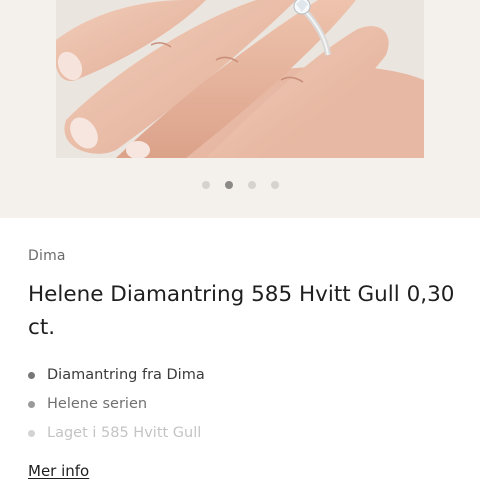  I want to click on feature-item: Laget i 585 Hvitt Gull, so click(248, 436).